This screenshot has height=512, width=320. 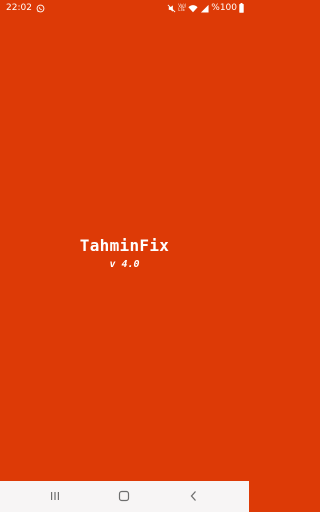 I want to click on signal-icon, so click(x=204, y=8).